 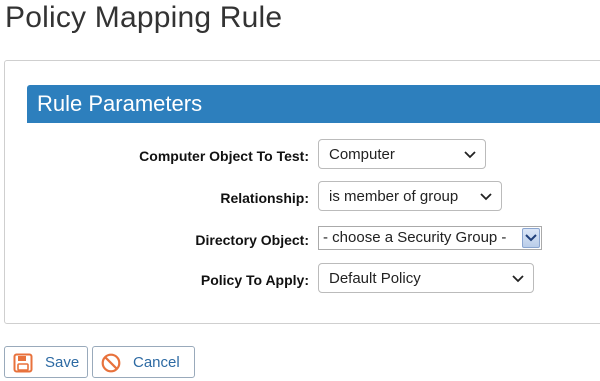 I want to click on directory-object-label: Directory Object:, so click(x=252, y=240).